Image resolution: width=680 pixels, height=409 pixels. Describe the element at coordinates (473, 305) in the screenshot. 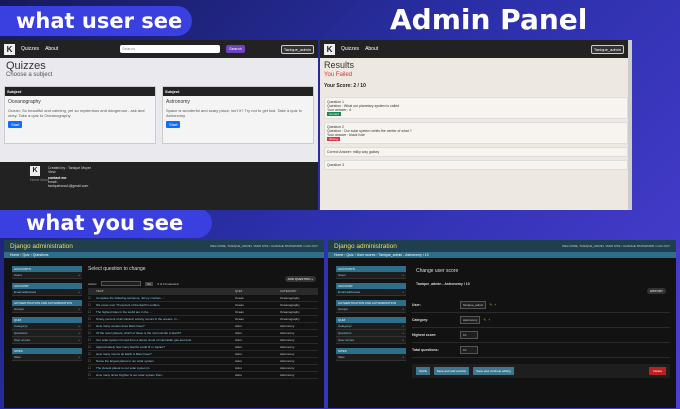

I see `user-select: Tanique_admin` at that location.